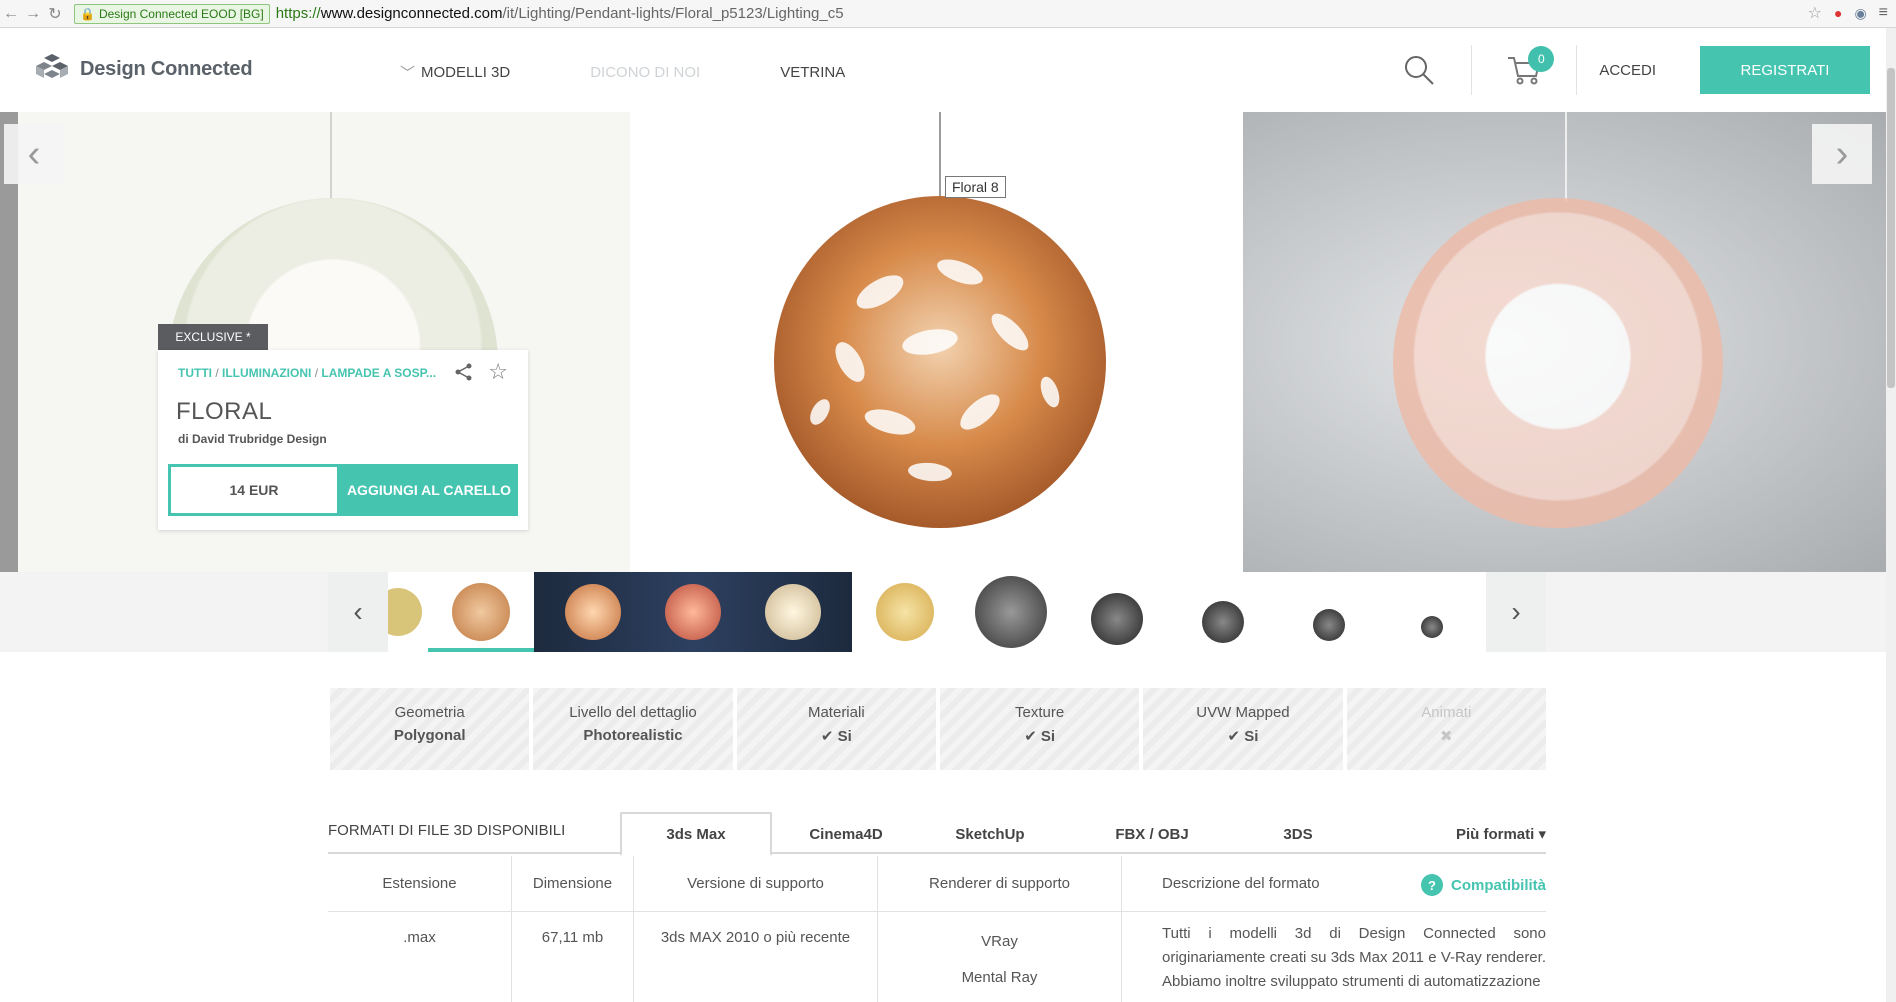 This screenshot has height=1002, width=1896. What do you see at coordinates (1891, 515) in the screenshot?
I see `page-scrollbar` at bounding box center [1891, 515].